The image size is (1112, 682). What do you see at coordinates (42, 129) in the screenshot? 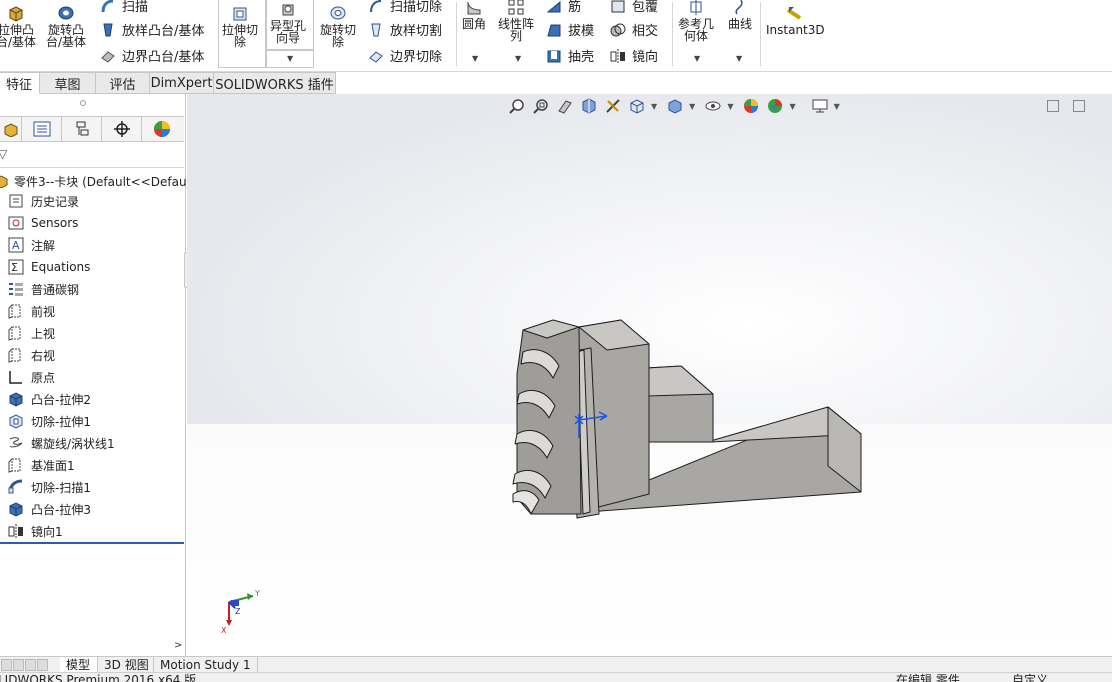
I see `property-manager-tab` at bounding box center [42, 129].